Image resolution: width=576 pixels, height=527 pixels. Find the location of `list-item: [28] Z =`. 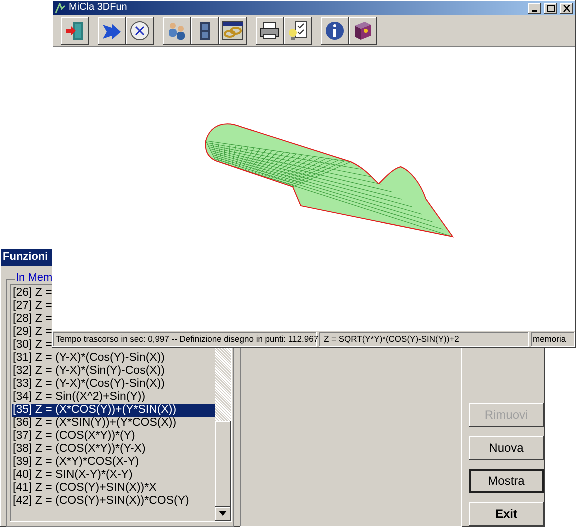

list-item: [28] Z = is located at coordinates (32, 319).